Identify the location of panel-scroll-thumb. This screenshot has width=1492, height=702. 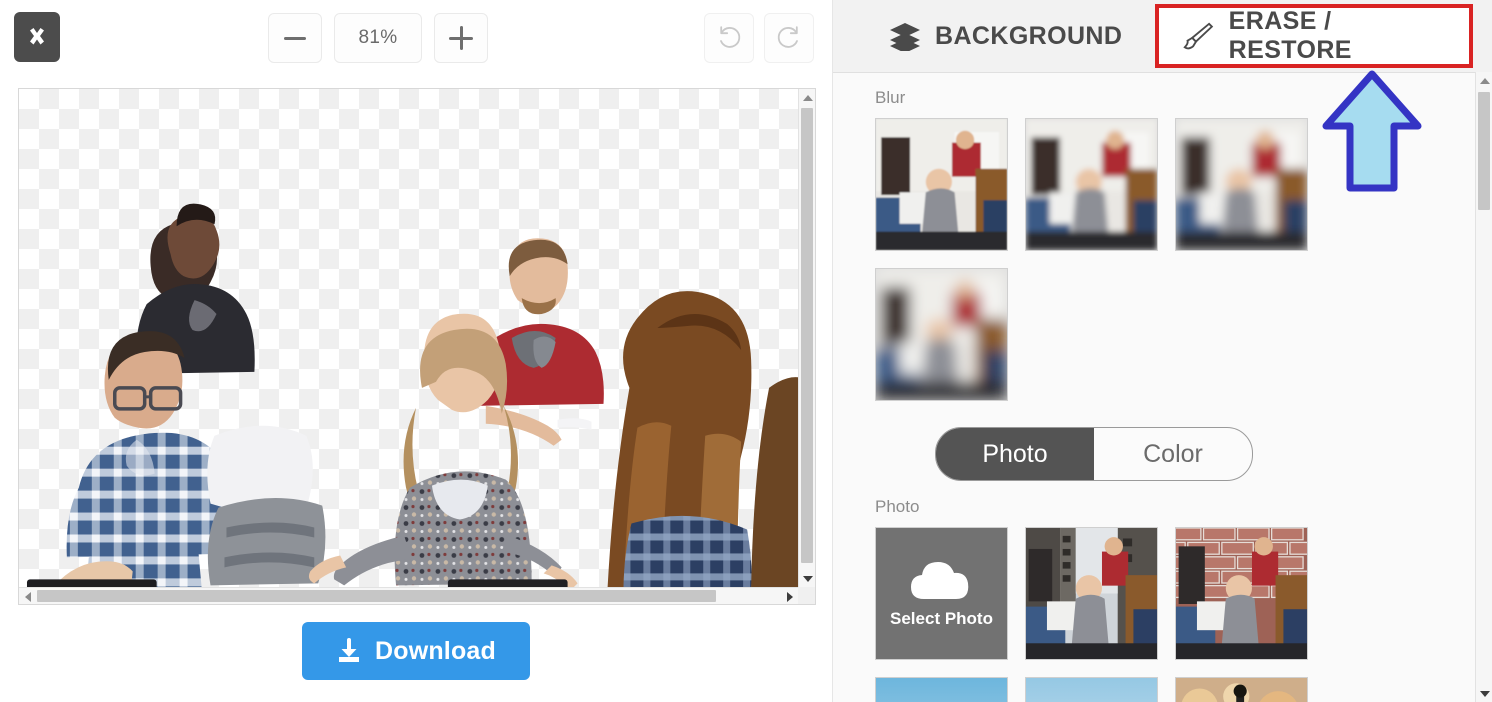
(1484, 151).